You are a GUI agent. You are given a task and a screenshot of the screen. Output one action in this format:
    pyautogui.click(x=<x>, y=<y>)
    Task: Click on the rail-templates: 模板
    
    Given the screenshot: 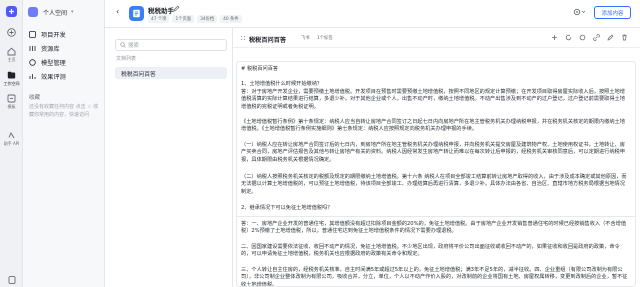 What is the action you would take?
    pyautogui.click(x=11, y=102)
    